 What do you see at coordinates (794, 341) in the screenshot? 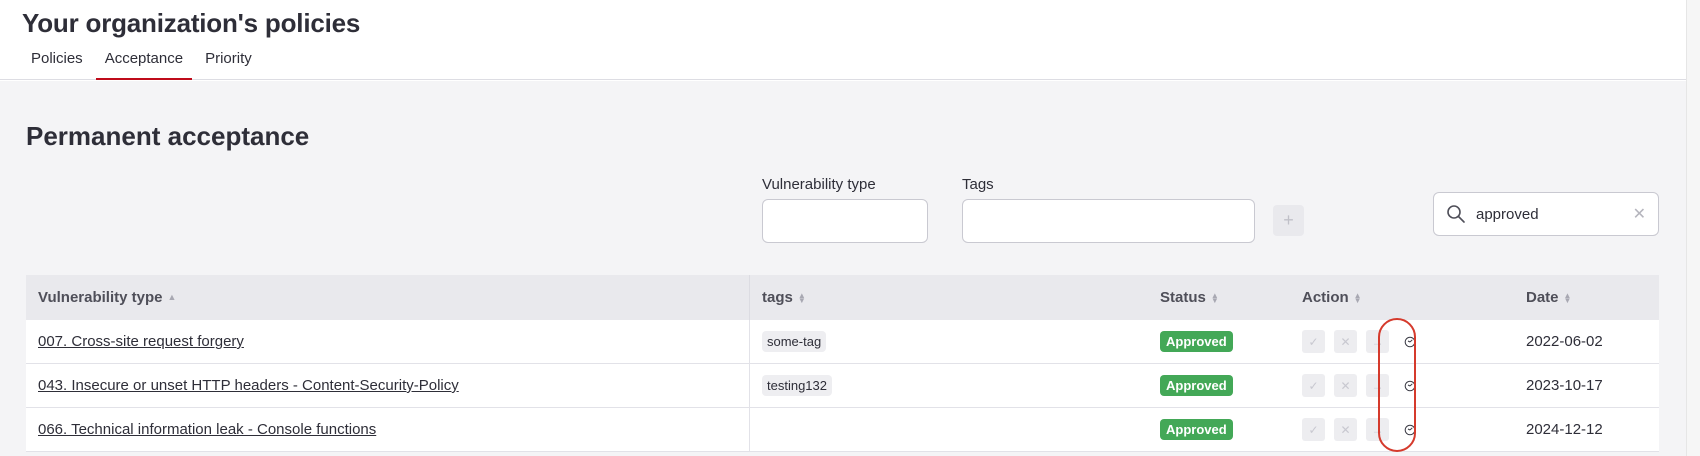
I see `tag-chip: some-tag` at bounding box center [794, 341].